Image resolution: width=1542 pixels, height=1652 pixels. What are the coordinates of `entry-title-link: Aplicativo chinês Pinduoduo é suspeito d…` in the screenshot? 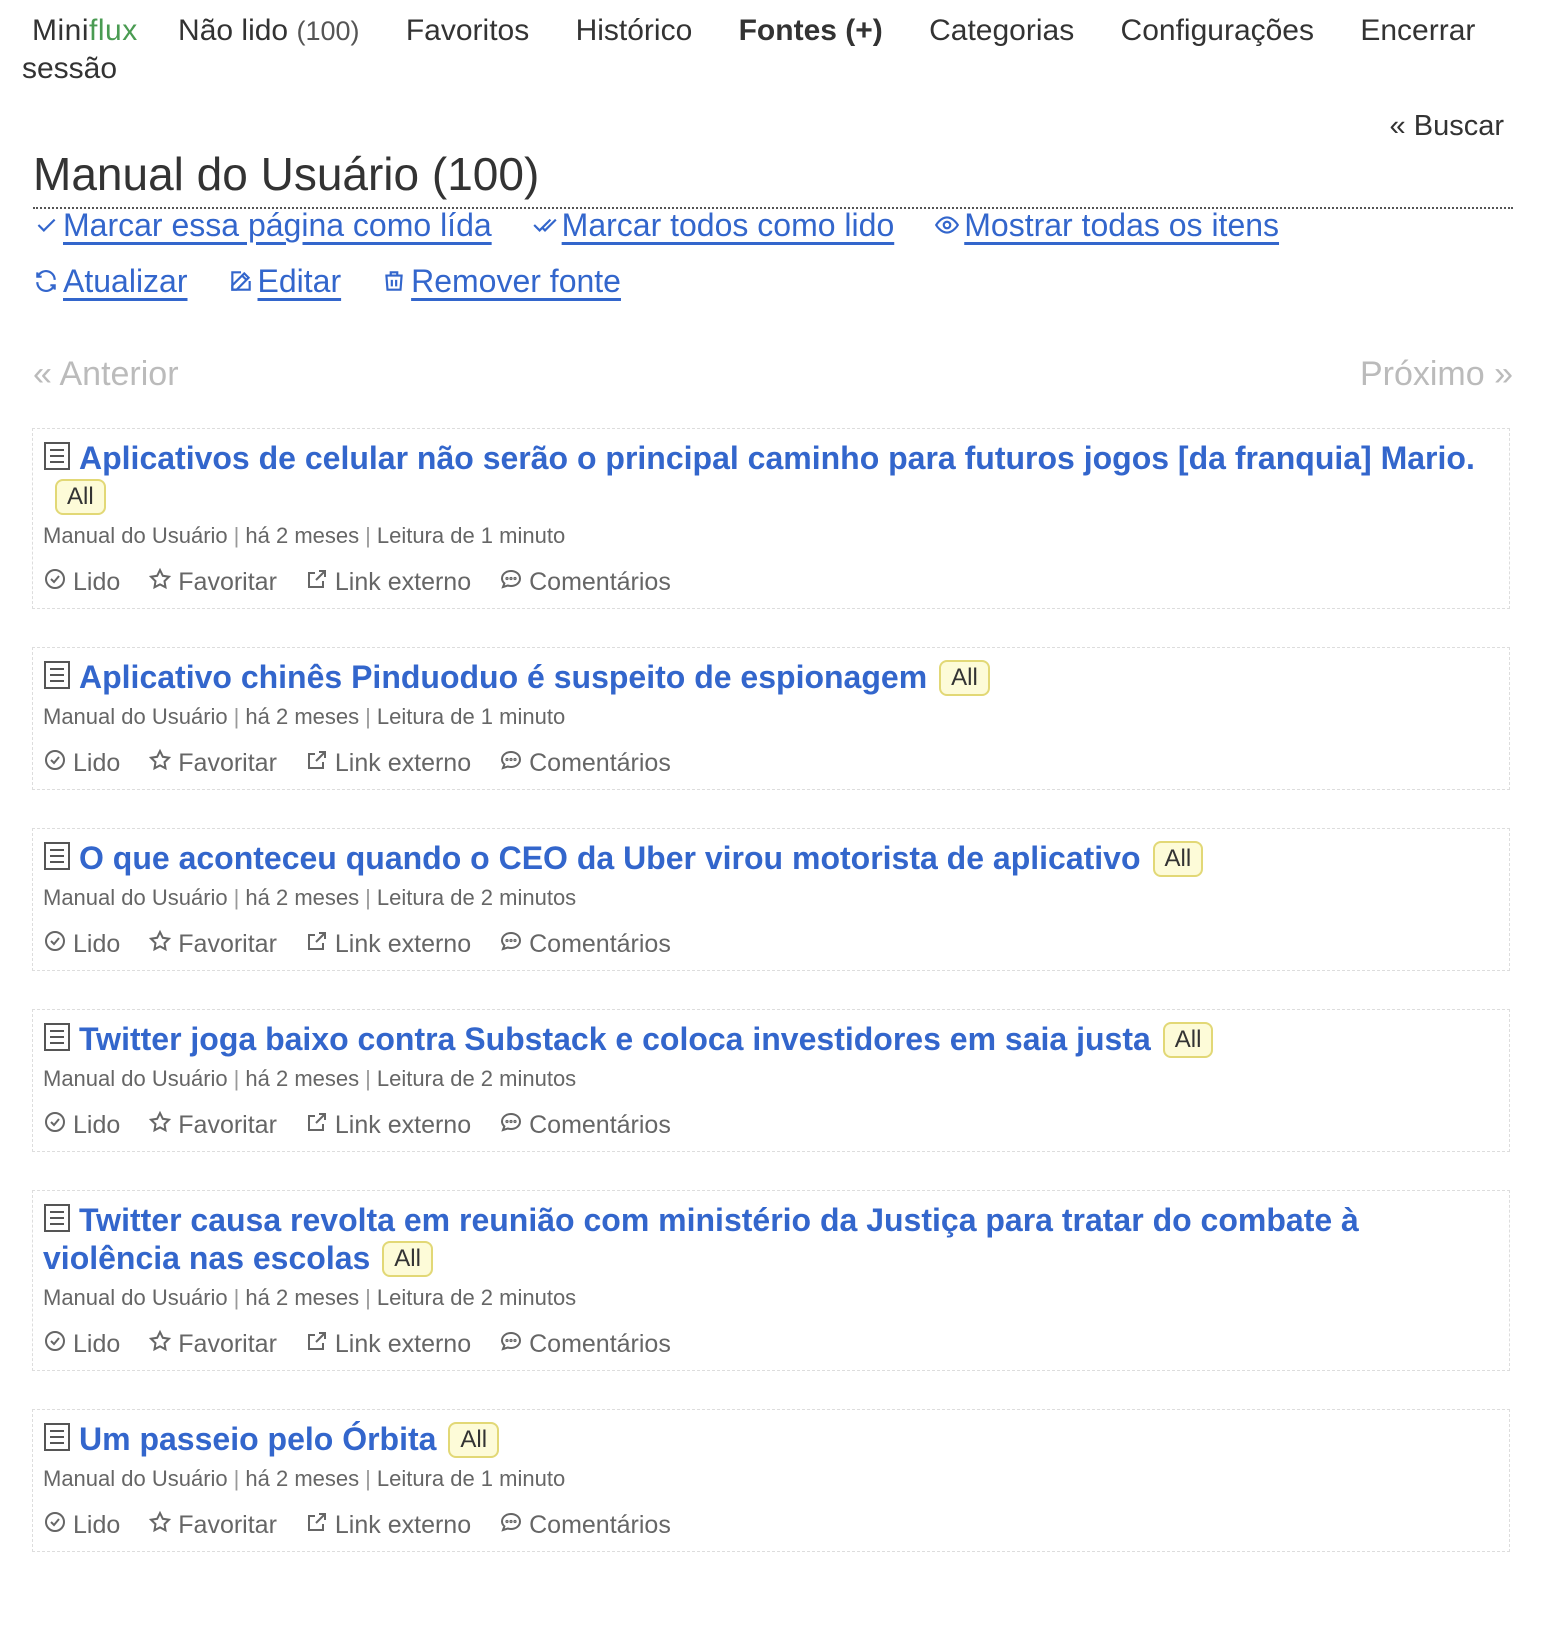 It's located at (503, 677).